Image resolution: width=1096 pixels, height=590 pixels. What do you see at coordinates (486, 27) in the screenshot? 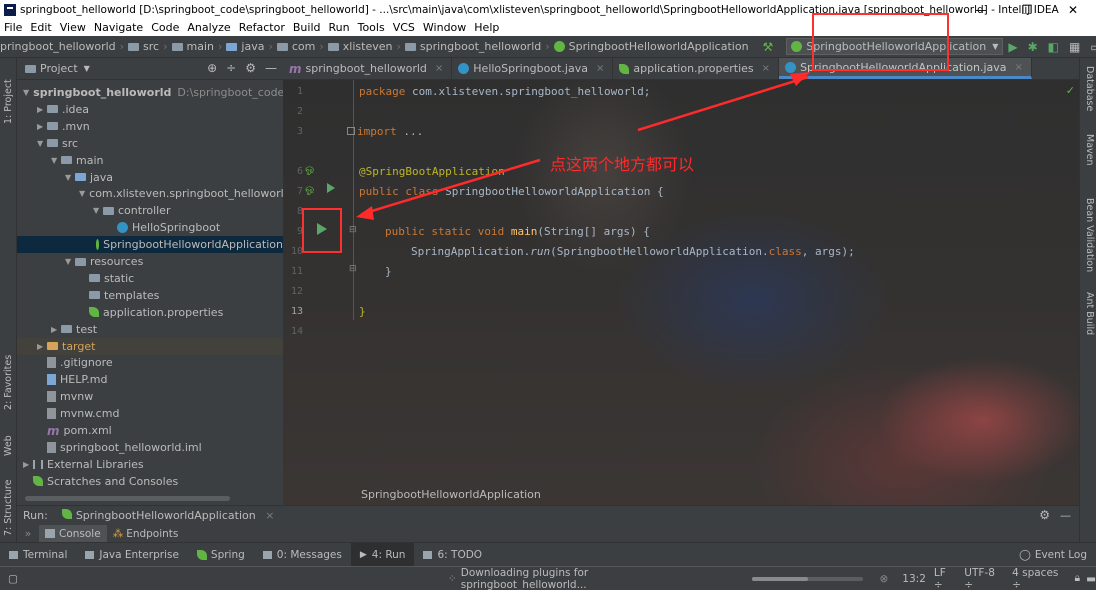
I see `menu-item-help: Help` at bounding box center [486, 27].